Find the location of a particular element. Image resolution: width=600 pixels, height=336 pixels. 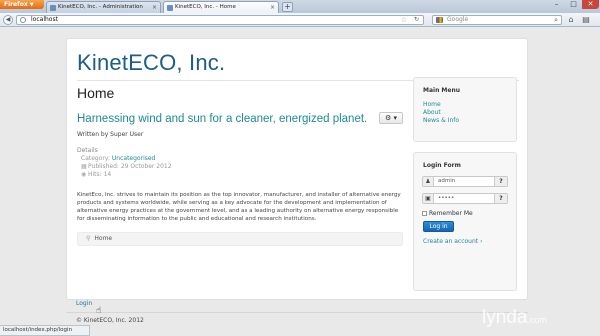

tab-administration: KinetECO, Inc. - Administration × is located at coordinates (103, 7).